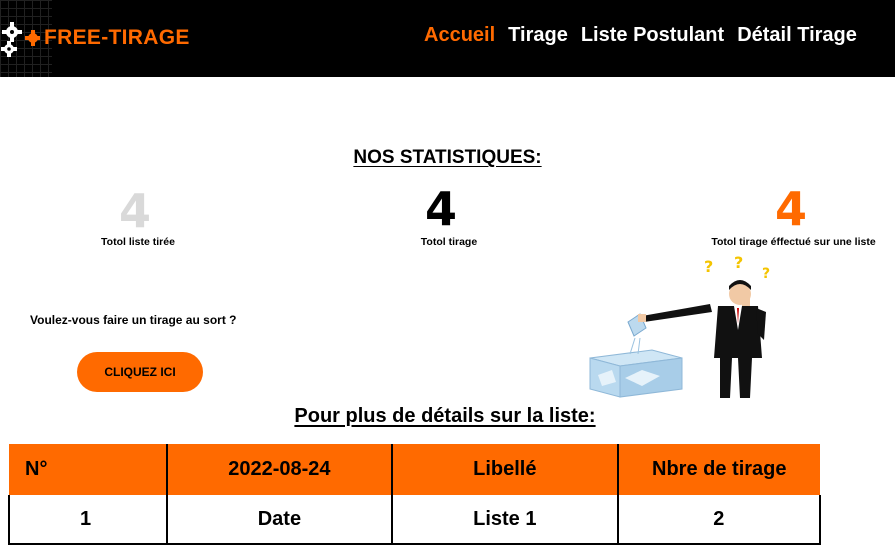  I want to click on table-cell-label: Liste 1, so click(505, 520).